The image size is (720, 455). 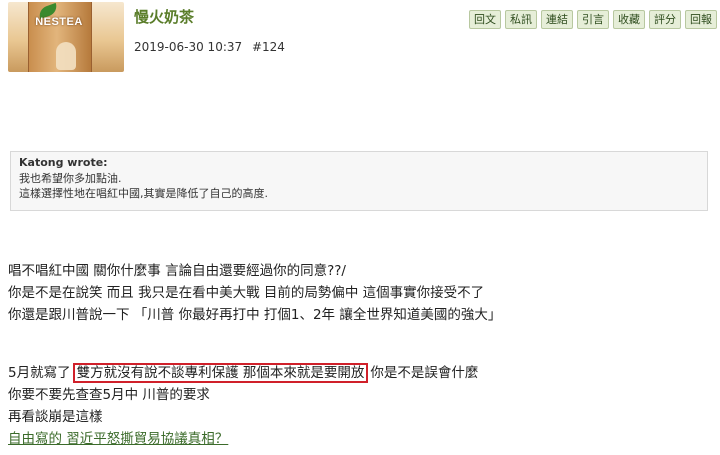 I want to click on avatar: NESTEA, so click(x=66, y=37).